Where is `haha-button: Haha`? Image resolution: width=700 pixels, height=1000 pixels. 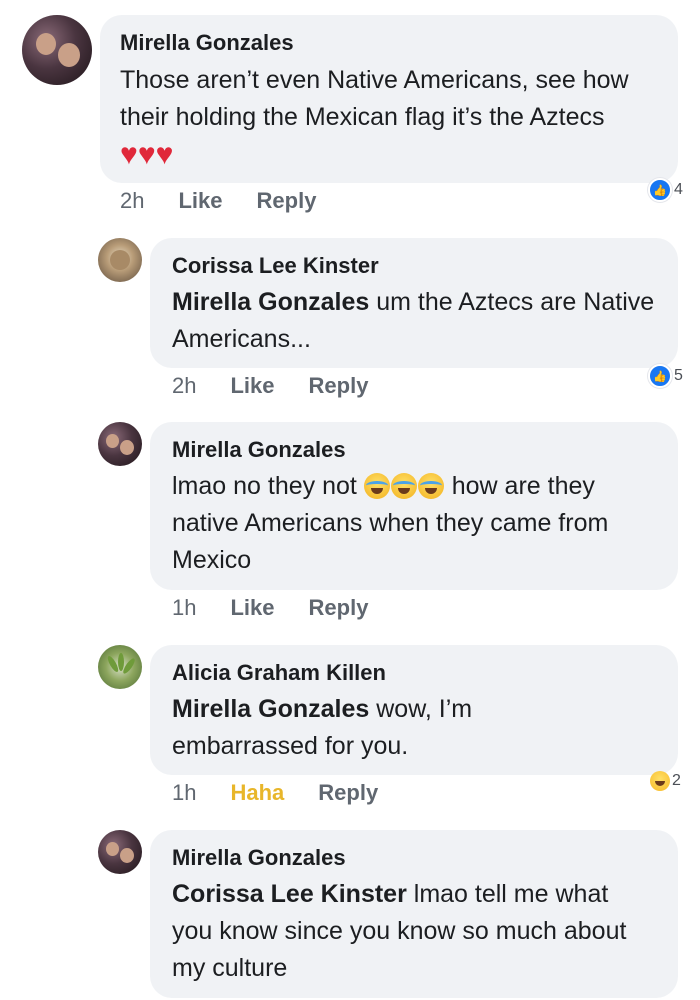
haha-button: Haha is located at coordinates (257, 793).